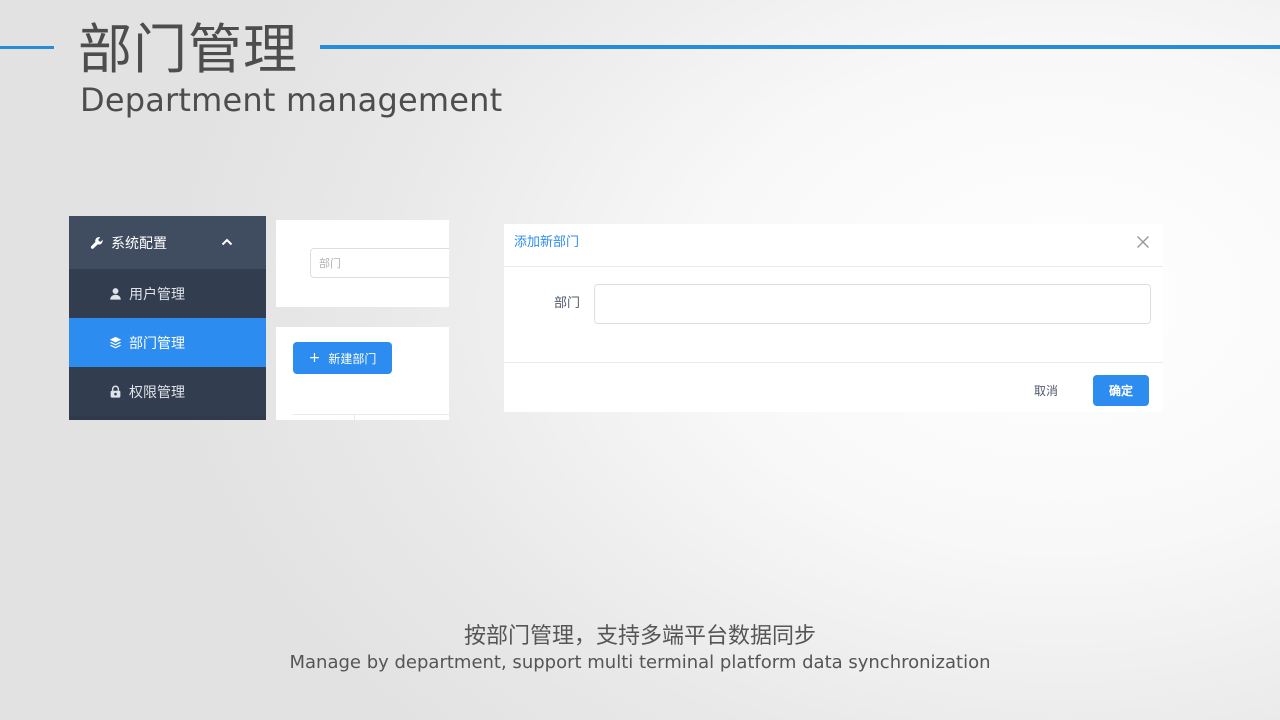 The height and width of the screenshot is (720, 1280). Describe the element at coordinates (97, 243) in the screenshot. I see `wrench-icon` at that location.